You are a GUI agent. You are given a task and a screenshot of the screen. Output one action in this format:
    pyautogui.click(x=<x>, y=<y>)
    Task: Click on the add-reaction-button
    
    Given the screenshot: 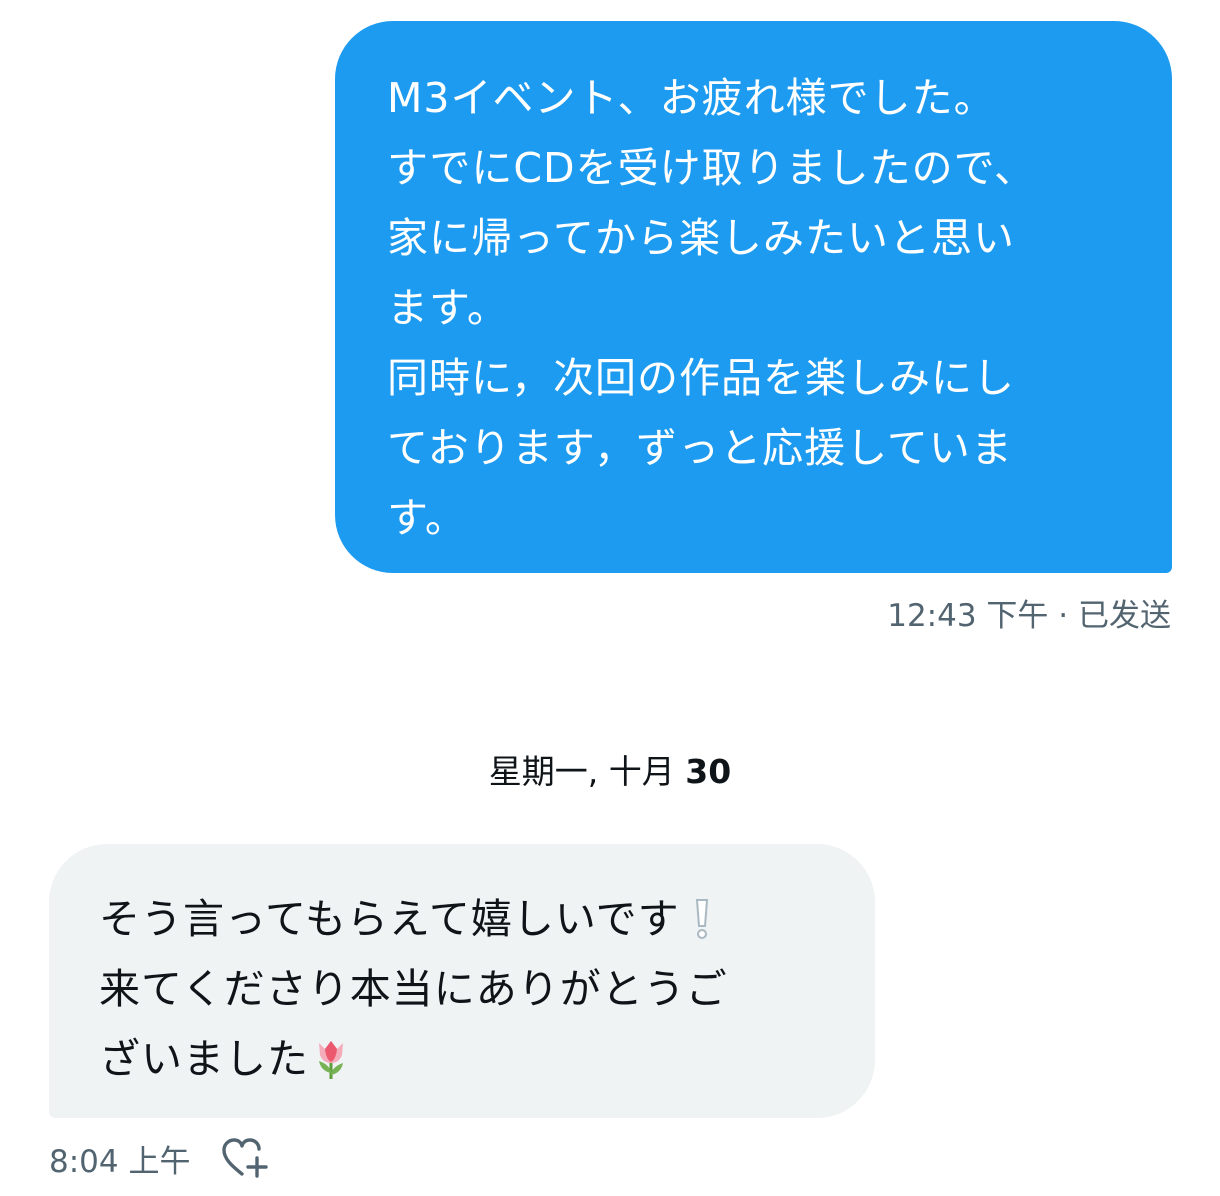 What is the action you would take?
    pyautogui.click(x=244, y=1158)
    